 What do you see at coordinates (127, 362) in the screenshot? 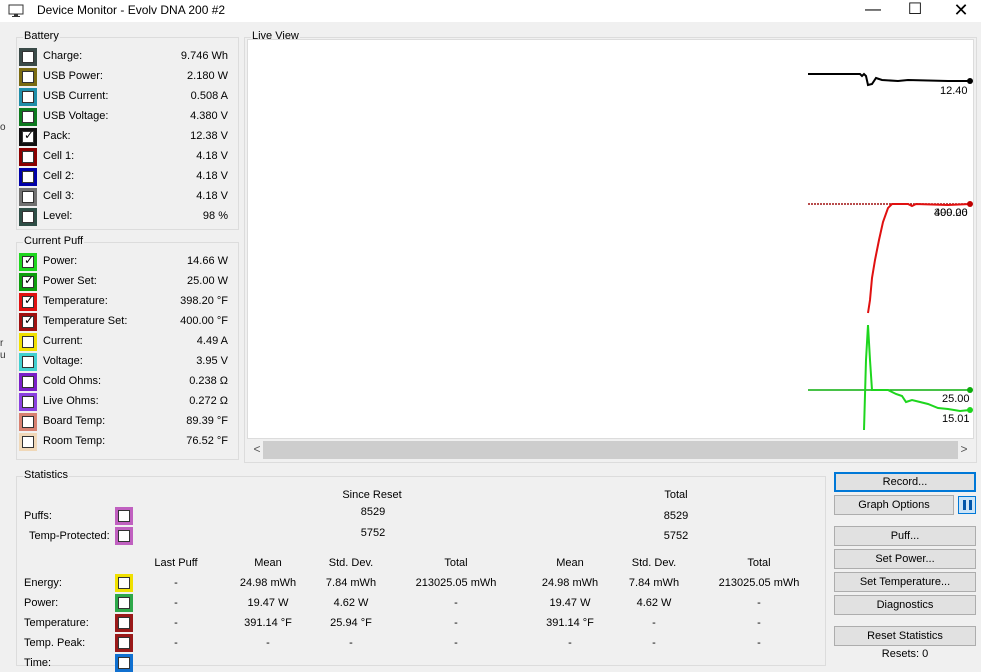
I see `monitor-row: Voltage: 3.95 V` at bounding box center [127, 362].